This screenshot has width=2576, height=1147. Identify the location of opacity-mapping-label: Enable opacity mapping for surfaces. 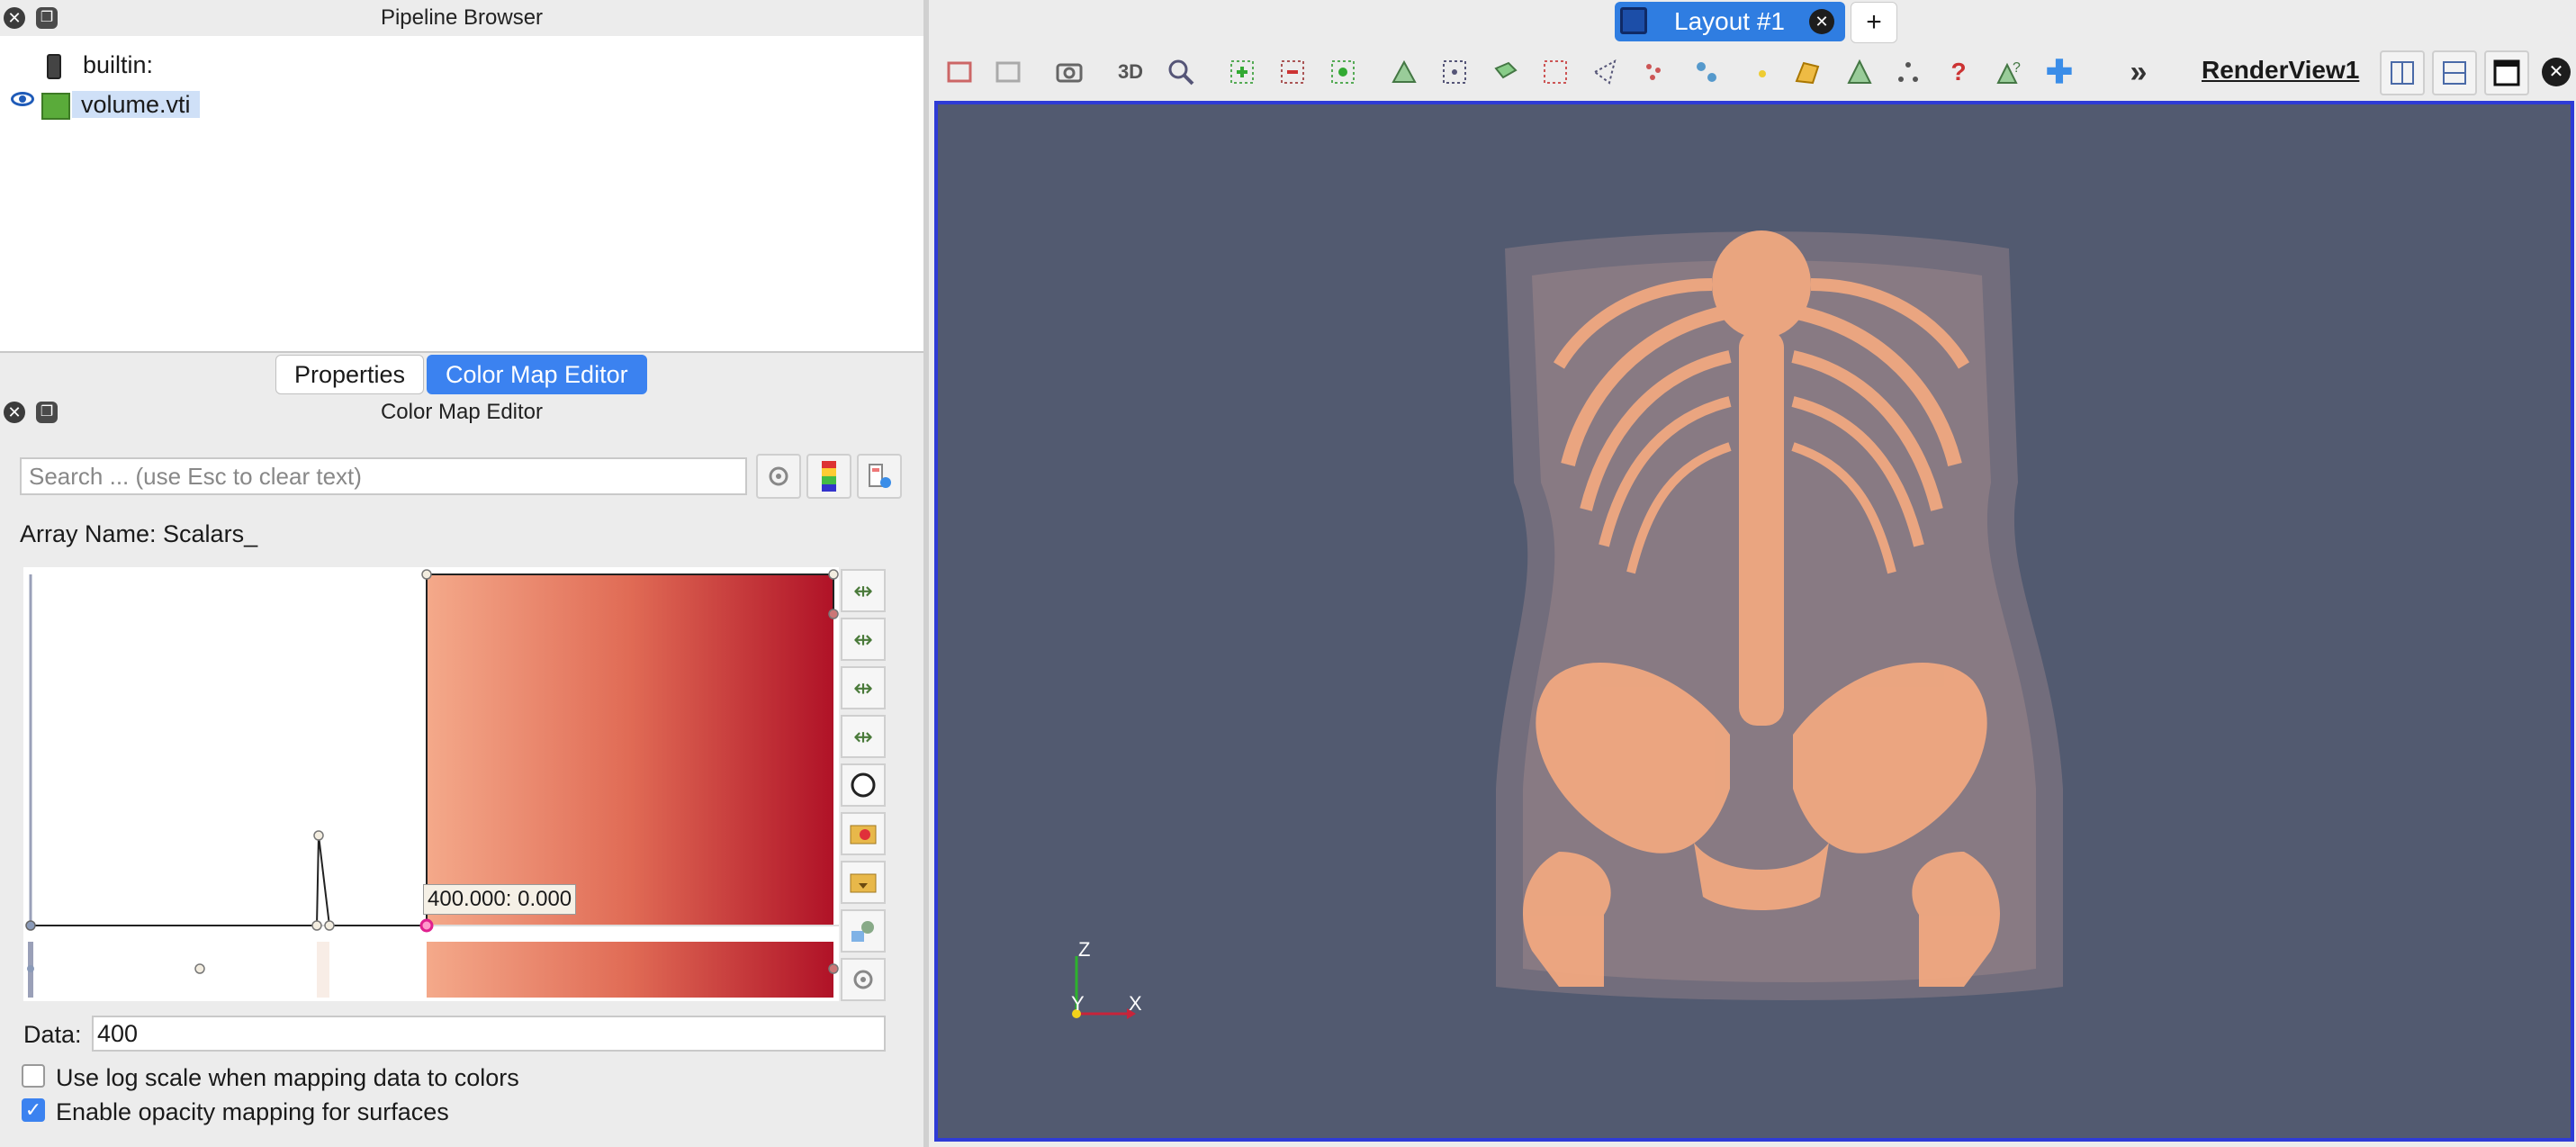
(252, 1111).